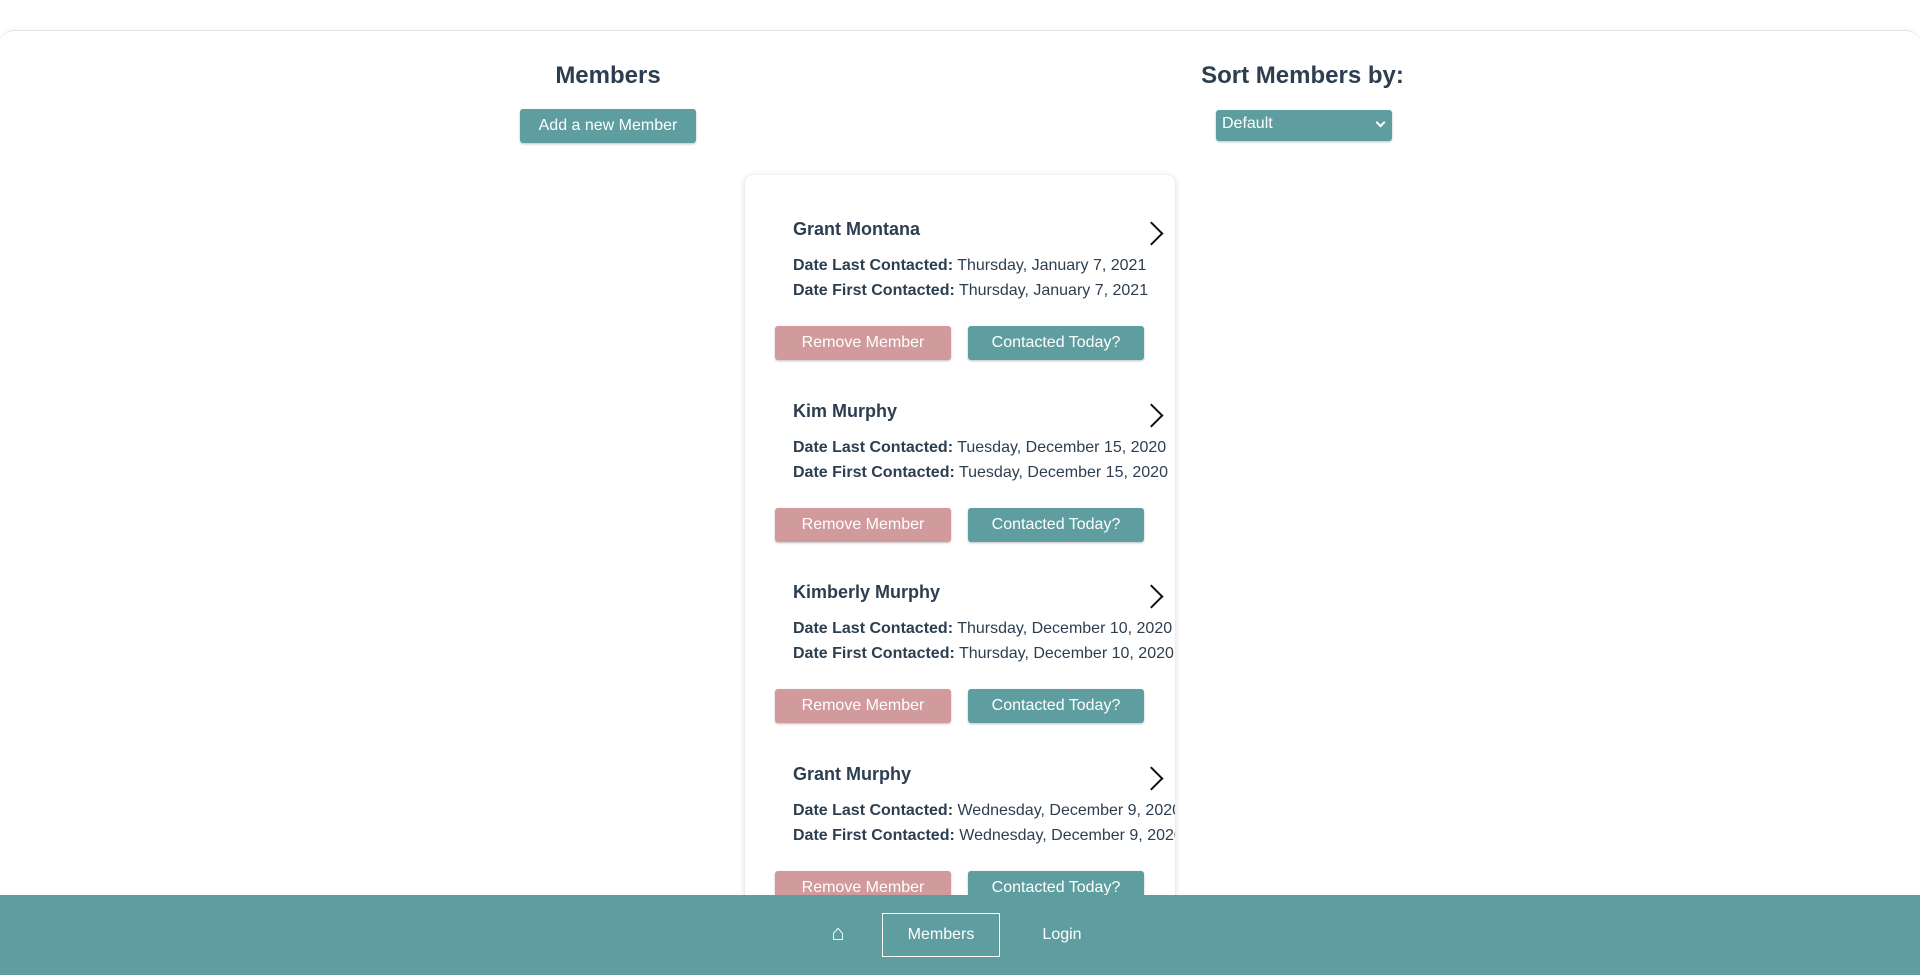 The image size is (1920, 975). Describe the element at coordinates (1247, 123) in the screenshot. I see `sort-selected-value: Default` at that location.